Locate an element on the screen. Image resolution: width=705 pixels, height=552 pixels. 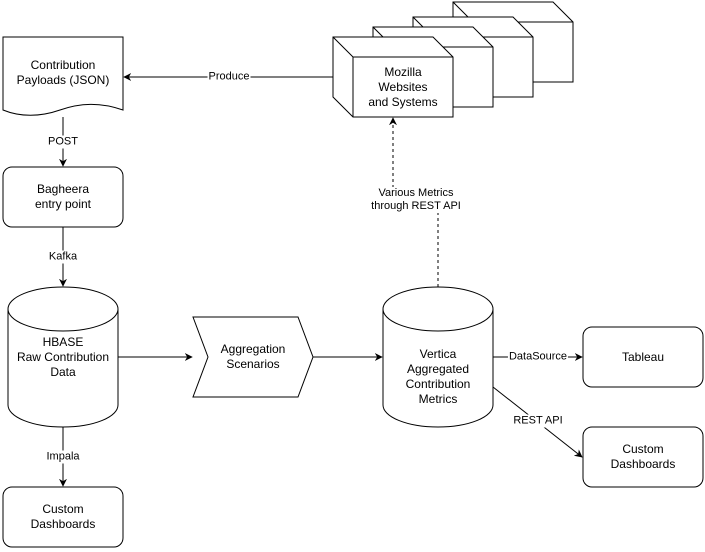
edge-label-produce: Produce is located at coordinates (229, 77).